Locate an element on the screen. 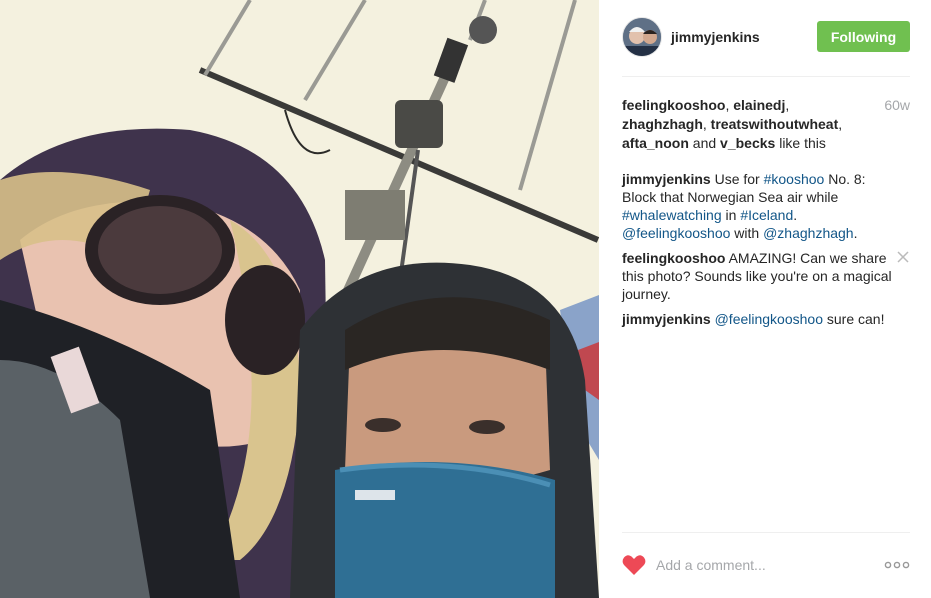 The height and width of the screenshot is (598, 931). like-user-link: zhaghzhagh is located at coordinates (662, 124).